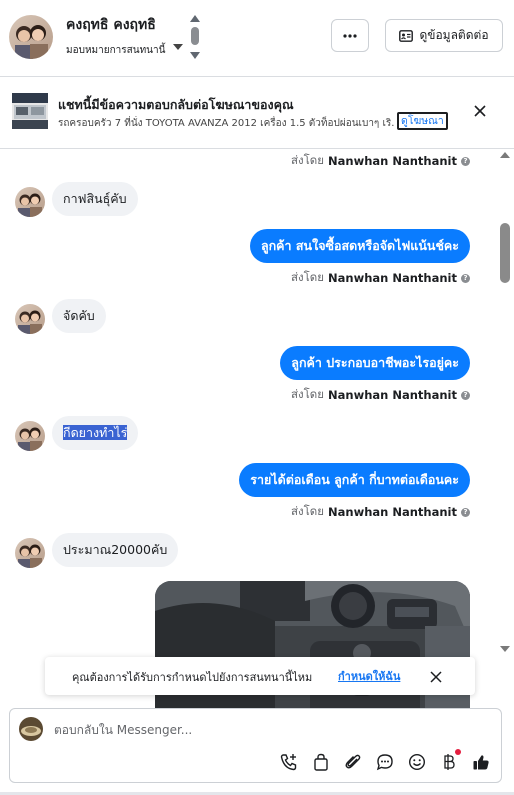 The height and width of the screenshot is (795, 514). I want to click on ad-thumbnail, so click(30, 111).